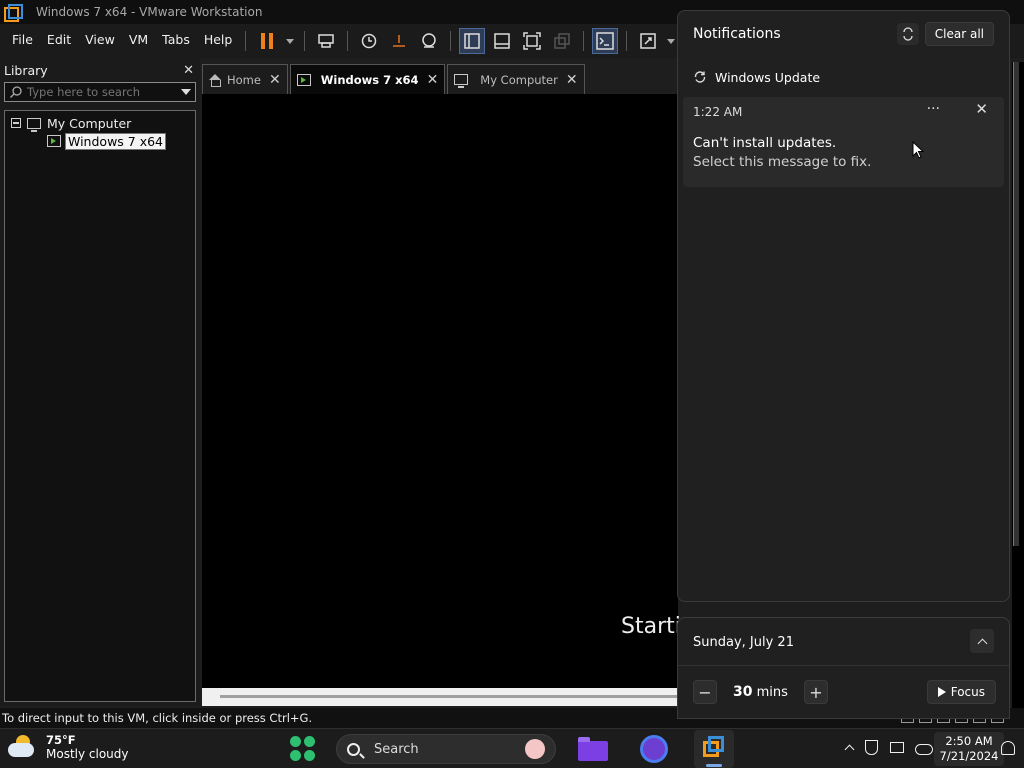 The height and width of the screenshot is (768, 1024). What do you see at coordinates (111, 92) in the screenshot?
I see `library-search-input` at bounding box center [111, 92].